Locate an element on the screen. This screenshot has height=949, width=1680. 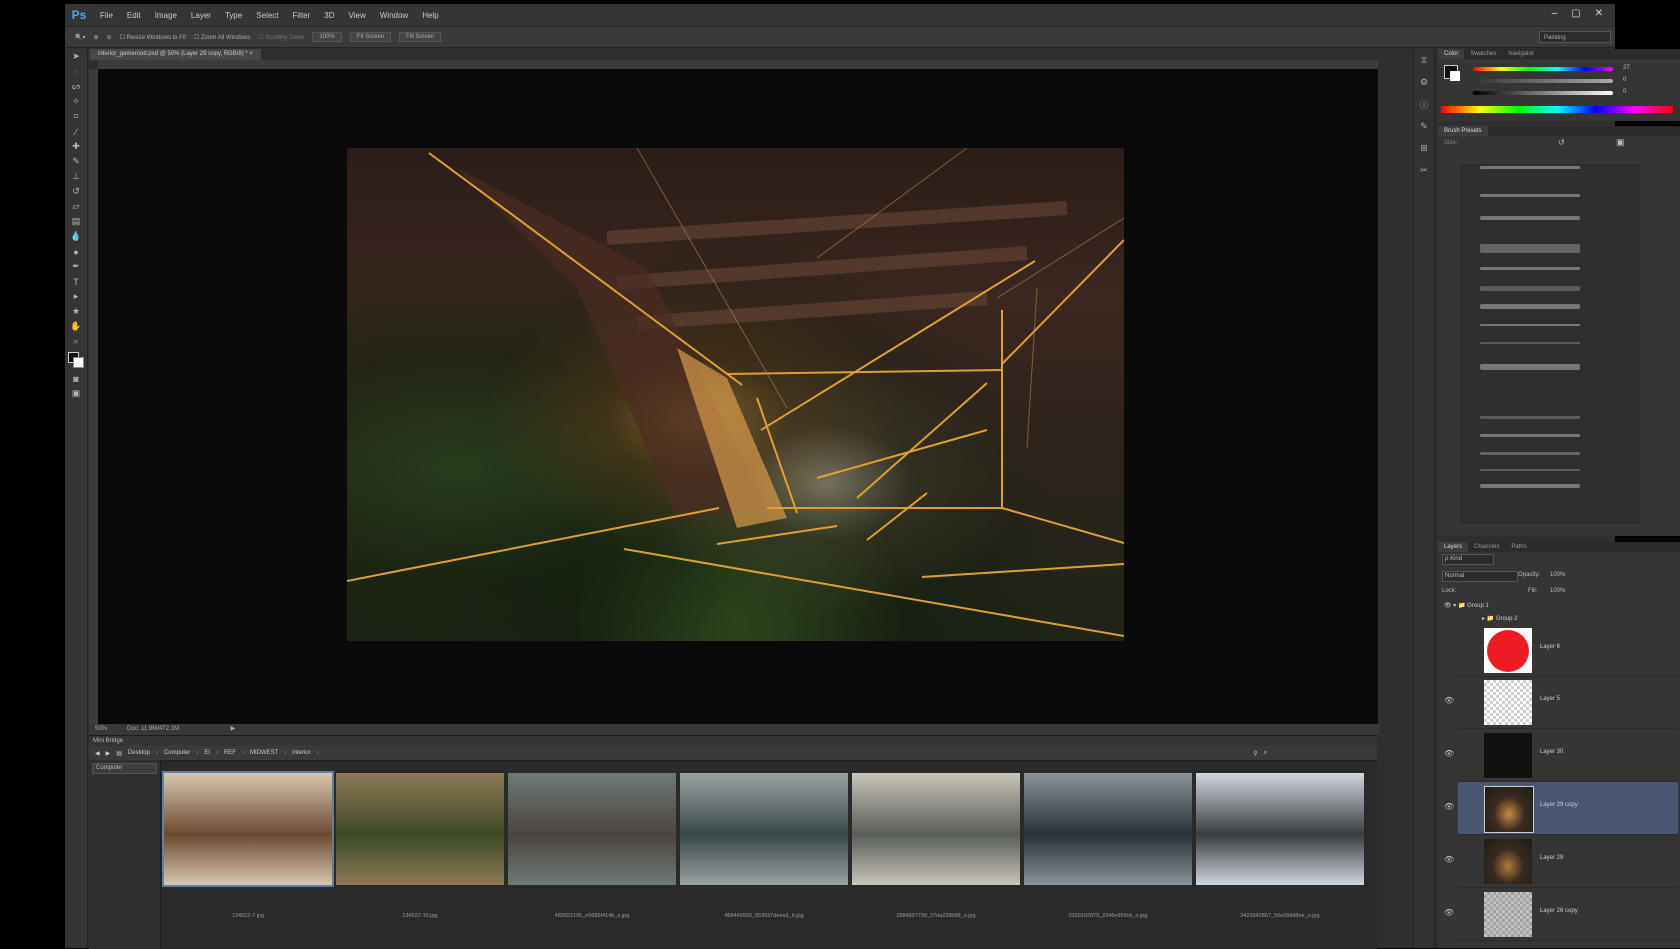
brush-list is located at coordinates (1550, 344).